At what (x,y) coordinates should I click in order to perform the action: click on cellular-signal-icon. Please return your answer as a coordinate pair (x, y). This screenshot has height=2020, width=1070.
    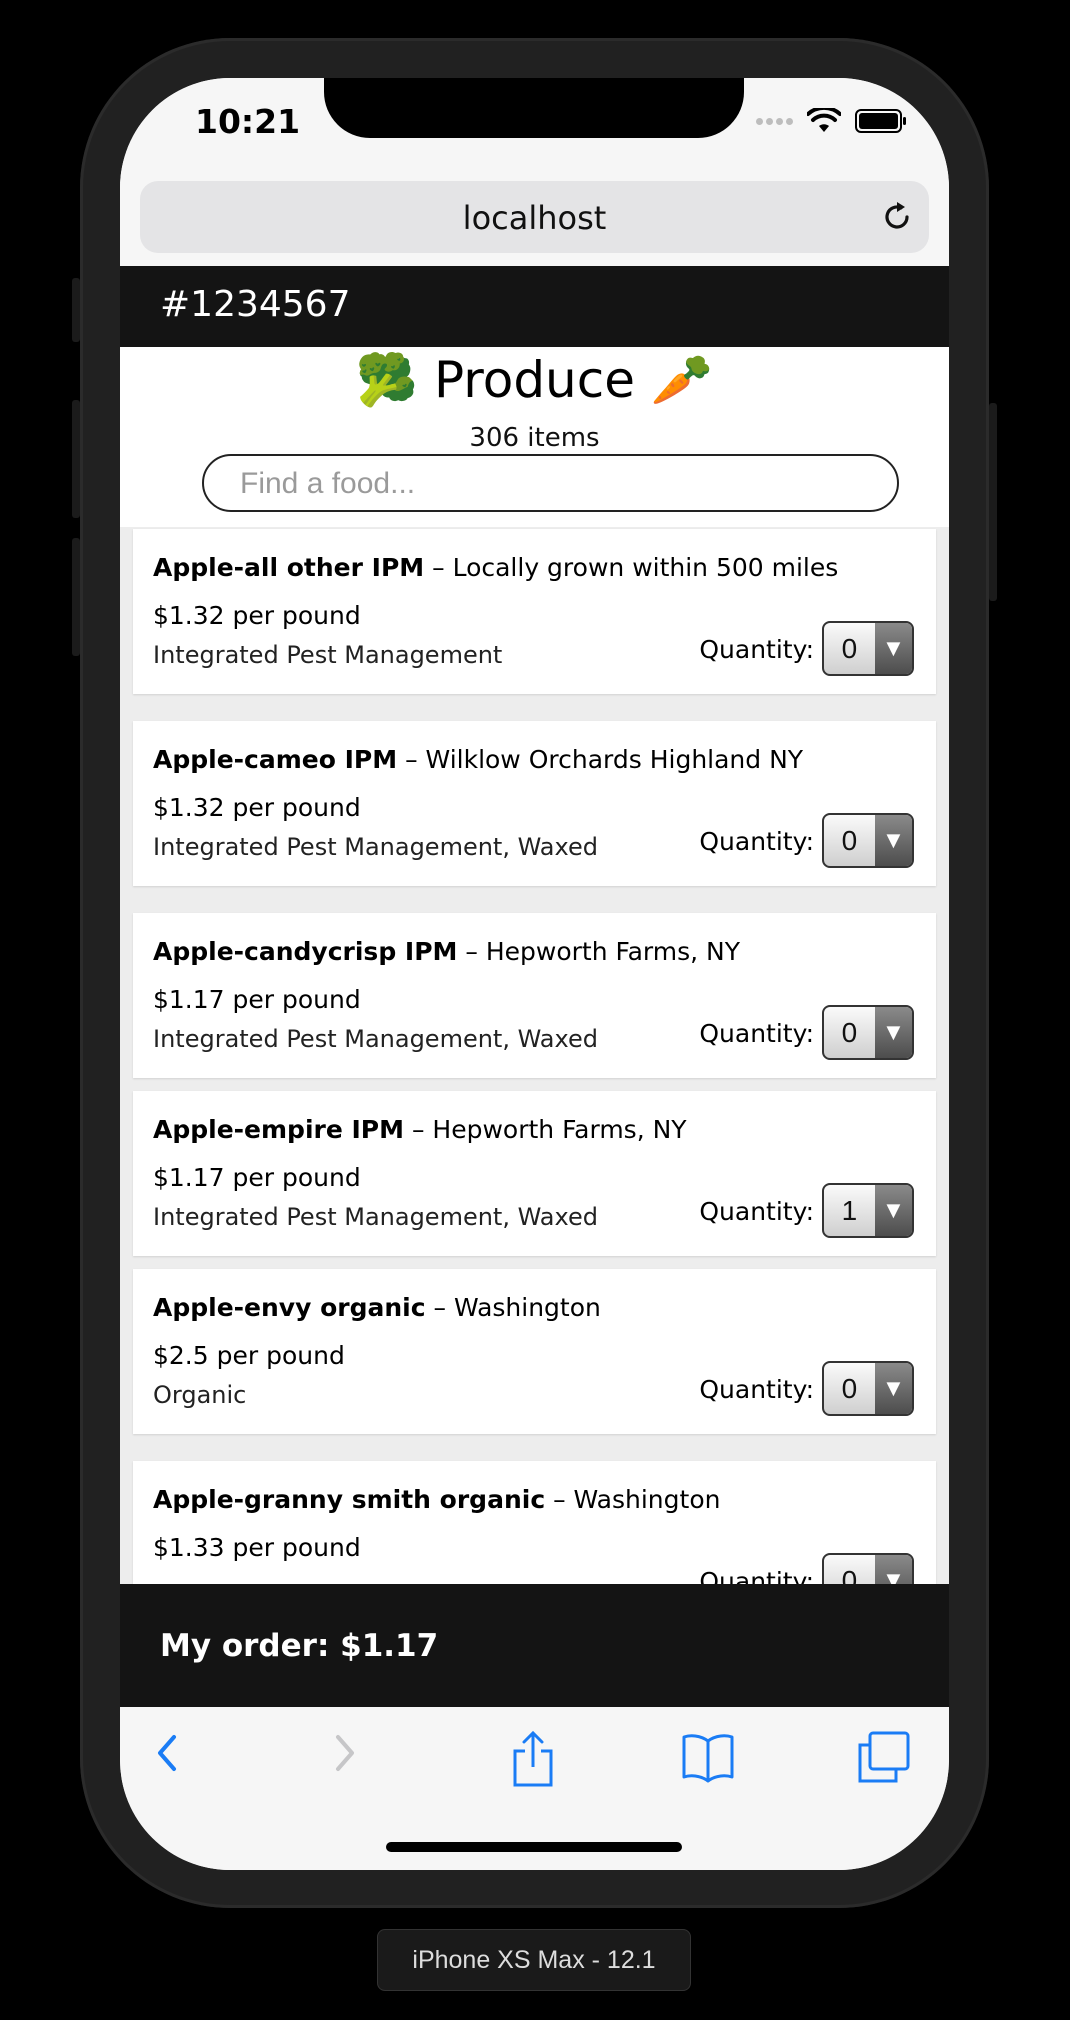
    Looking at the image, I should click on (774, 121).